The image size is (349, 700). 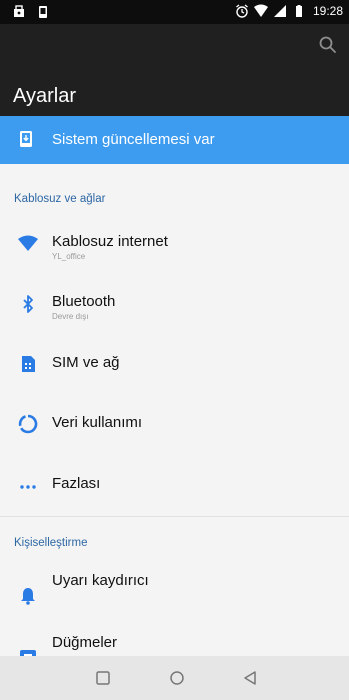 I want to click on item-title: Veri kullanımı, so click(x=97, y=422).